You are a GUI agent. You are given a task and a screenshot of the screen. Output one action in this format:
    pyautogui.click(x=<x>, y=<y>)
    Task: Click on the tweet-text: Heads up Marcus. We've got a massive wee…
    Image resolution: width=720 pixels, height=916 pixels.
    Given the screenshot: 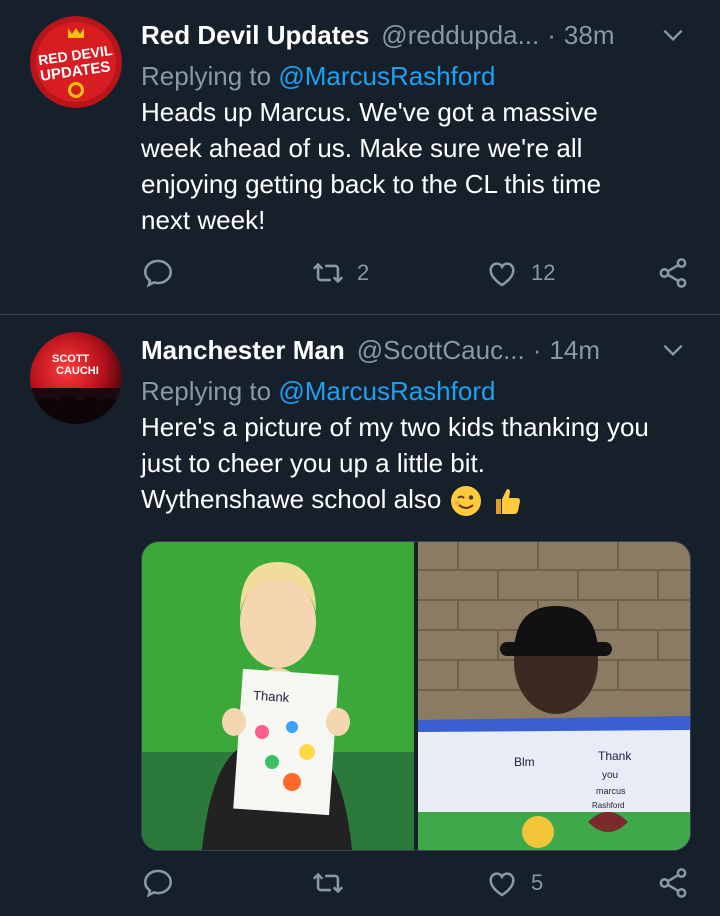 What is the action you would take?
    pyautogui.click(x=420, y=166)
    